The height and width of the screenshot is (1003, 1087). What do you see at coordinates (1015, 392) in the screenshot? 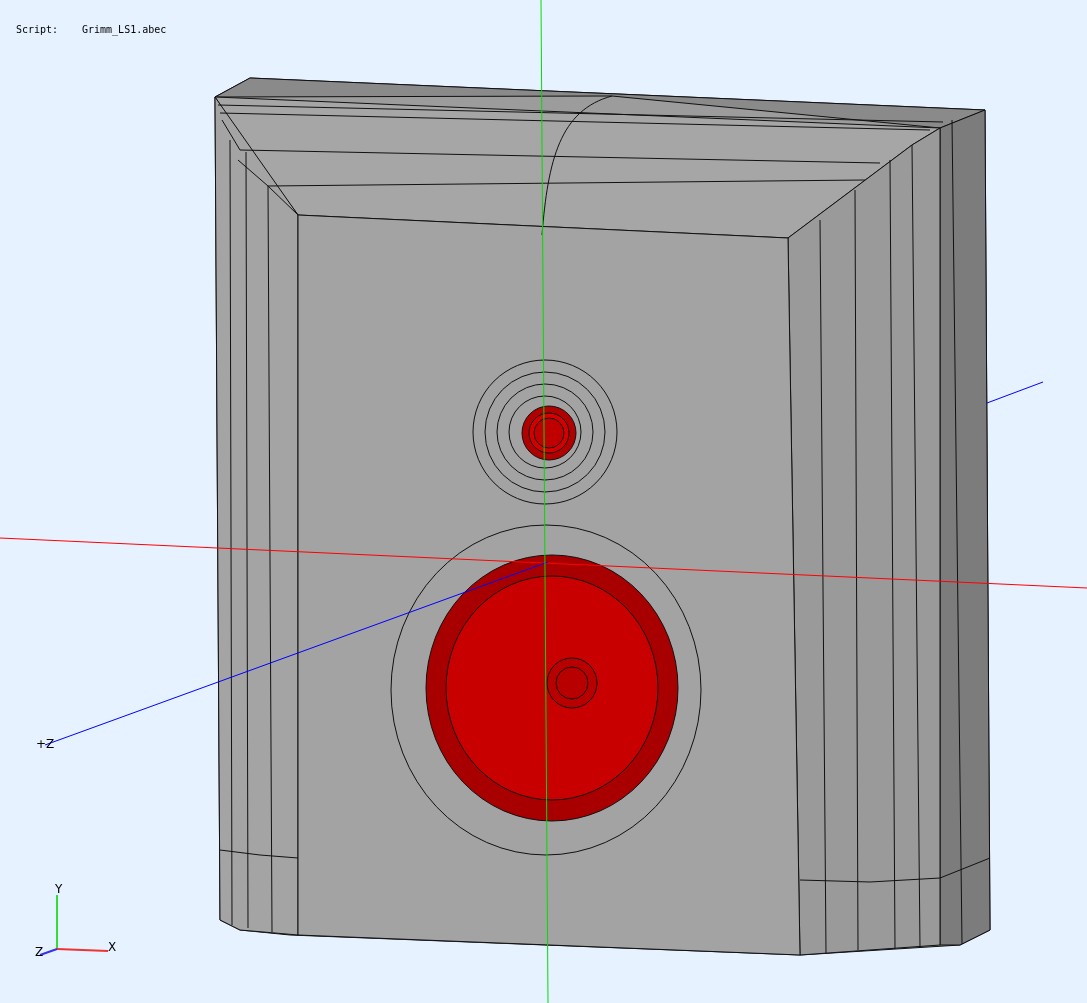
I see `z-axis-line` at bounding box center [1015, 392].